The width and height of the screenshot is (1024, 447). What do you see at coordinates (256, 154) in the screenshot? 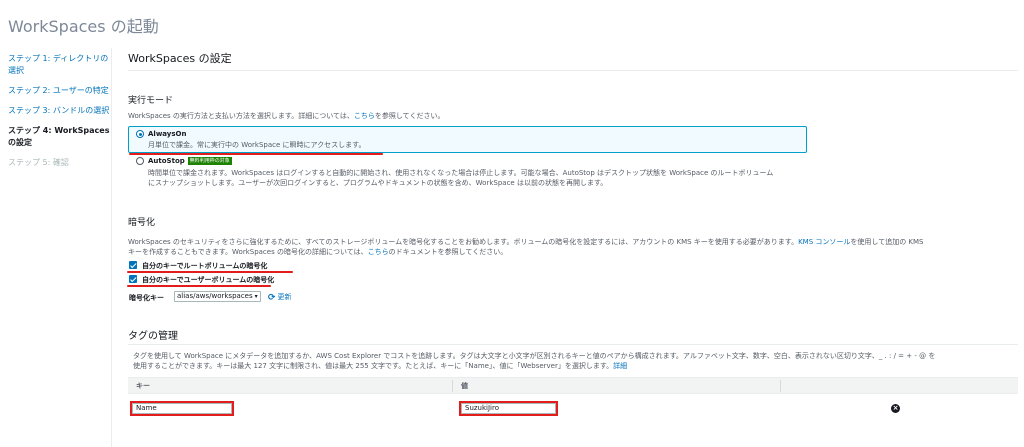
I see `highlight-underline-always-on` at bounding box center [256, 154].